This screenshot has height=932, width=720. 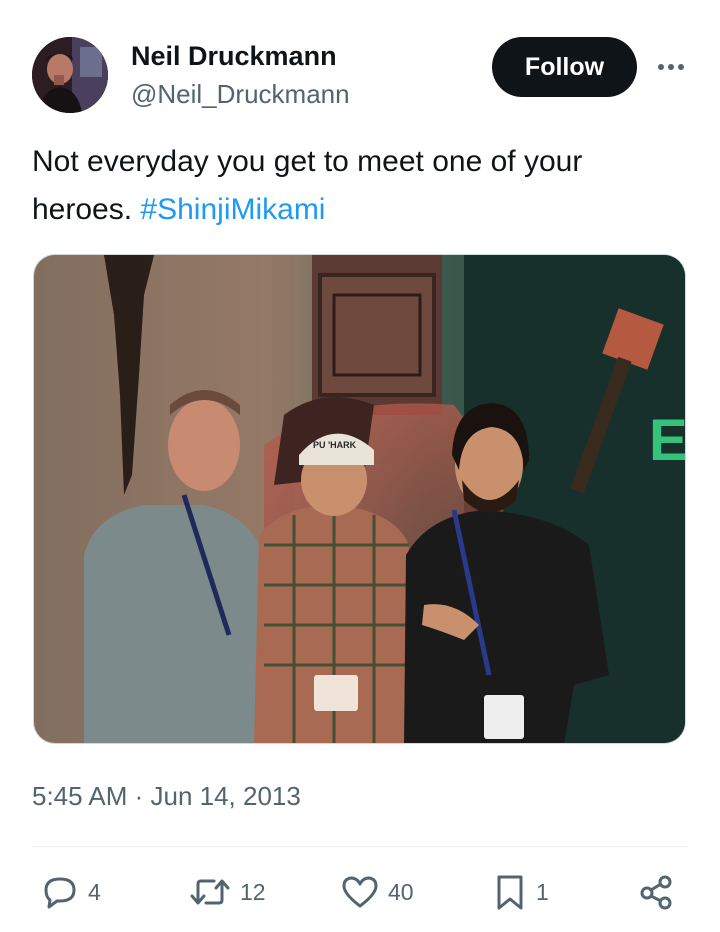 I want to click on reply-button: 4, so click(x=70, y=892).